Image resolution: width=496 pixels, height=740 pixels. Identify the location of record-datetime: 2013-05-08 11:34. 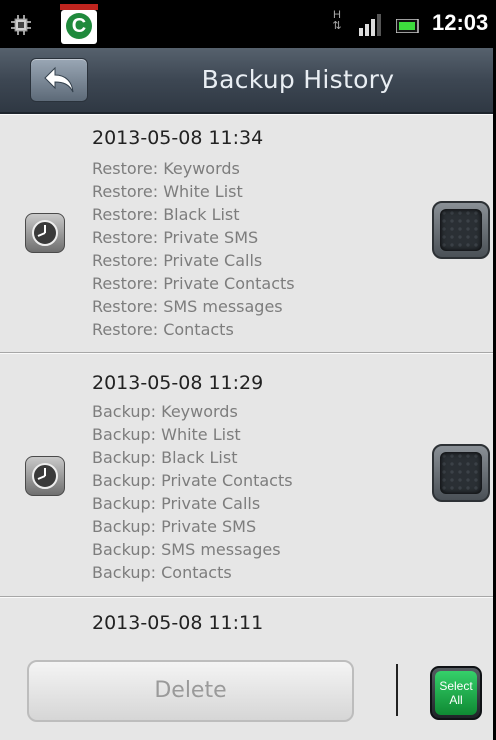
(178, 138).